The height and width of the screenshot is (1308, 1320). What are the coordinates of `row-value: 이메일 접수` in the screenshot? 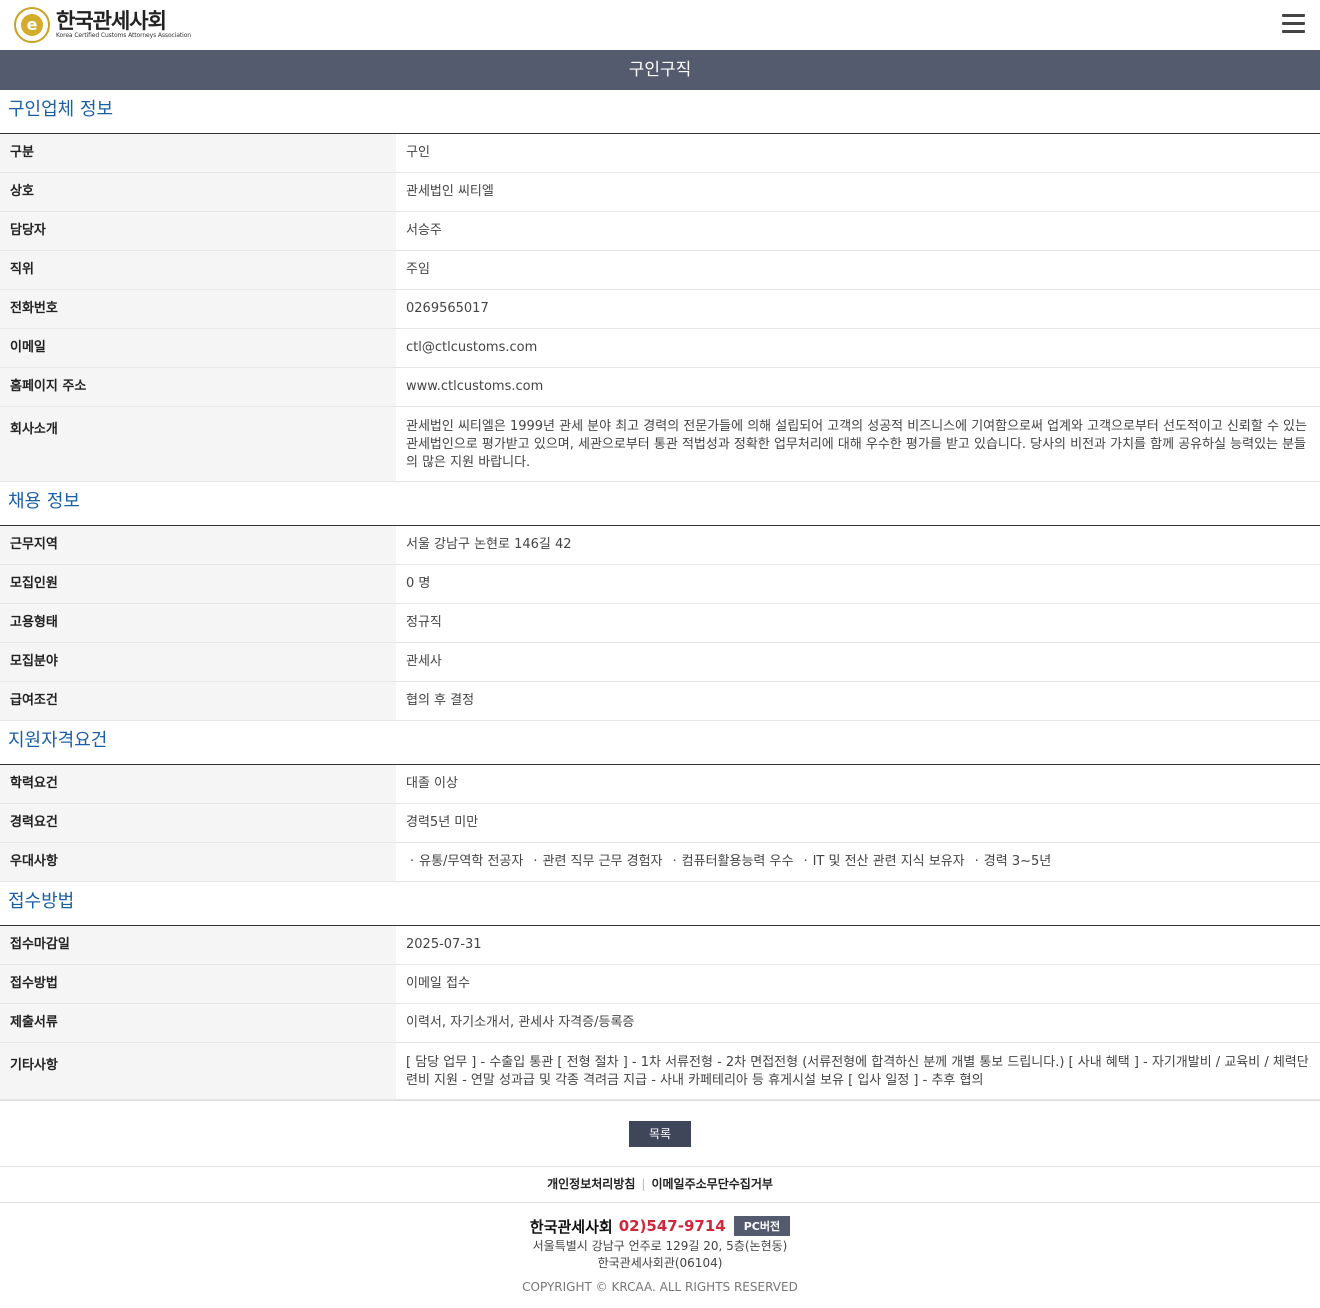 It's located at (438, 983).